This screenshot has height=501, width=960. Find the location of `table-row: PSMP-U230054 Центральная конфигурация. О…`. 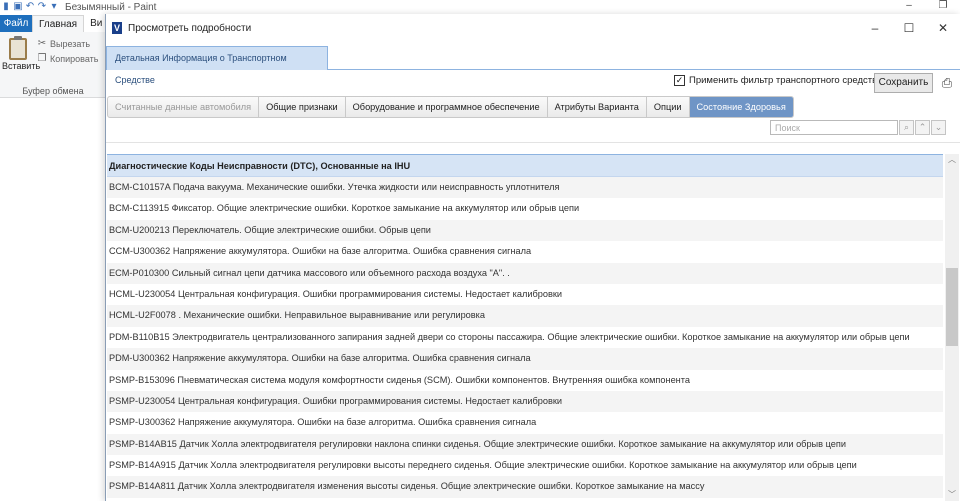

table-row: PSMP-U230054 Центральная конфигурация. О… is located at coordinates (525, 401).